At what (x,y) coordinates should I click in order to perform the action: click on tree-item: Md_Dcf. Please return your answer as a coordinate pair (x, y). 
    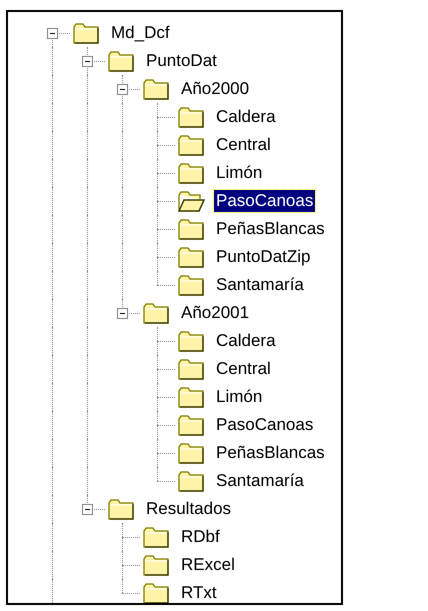
    Looking at the image, I should click on (140, 33).